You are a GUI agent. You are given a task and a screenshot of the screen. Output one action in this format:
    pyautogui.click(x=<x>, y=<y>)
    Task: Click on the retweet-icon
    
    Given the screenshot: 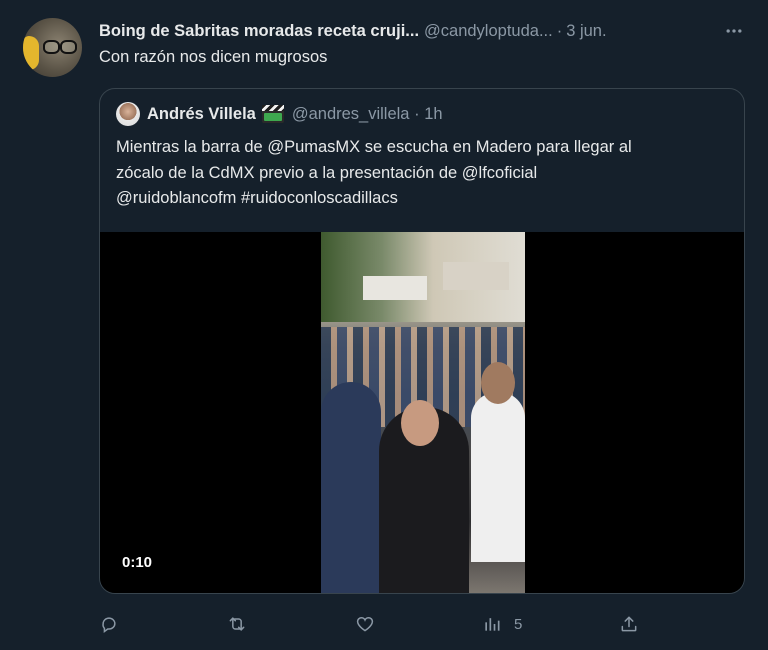 What is the action you would take?
    pyautogui.click(x=237, y=624)
    